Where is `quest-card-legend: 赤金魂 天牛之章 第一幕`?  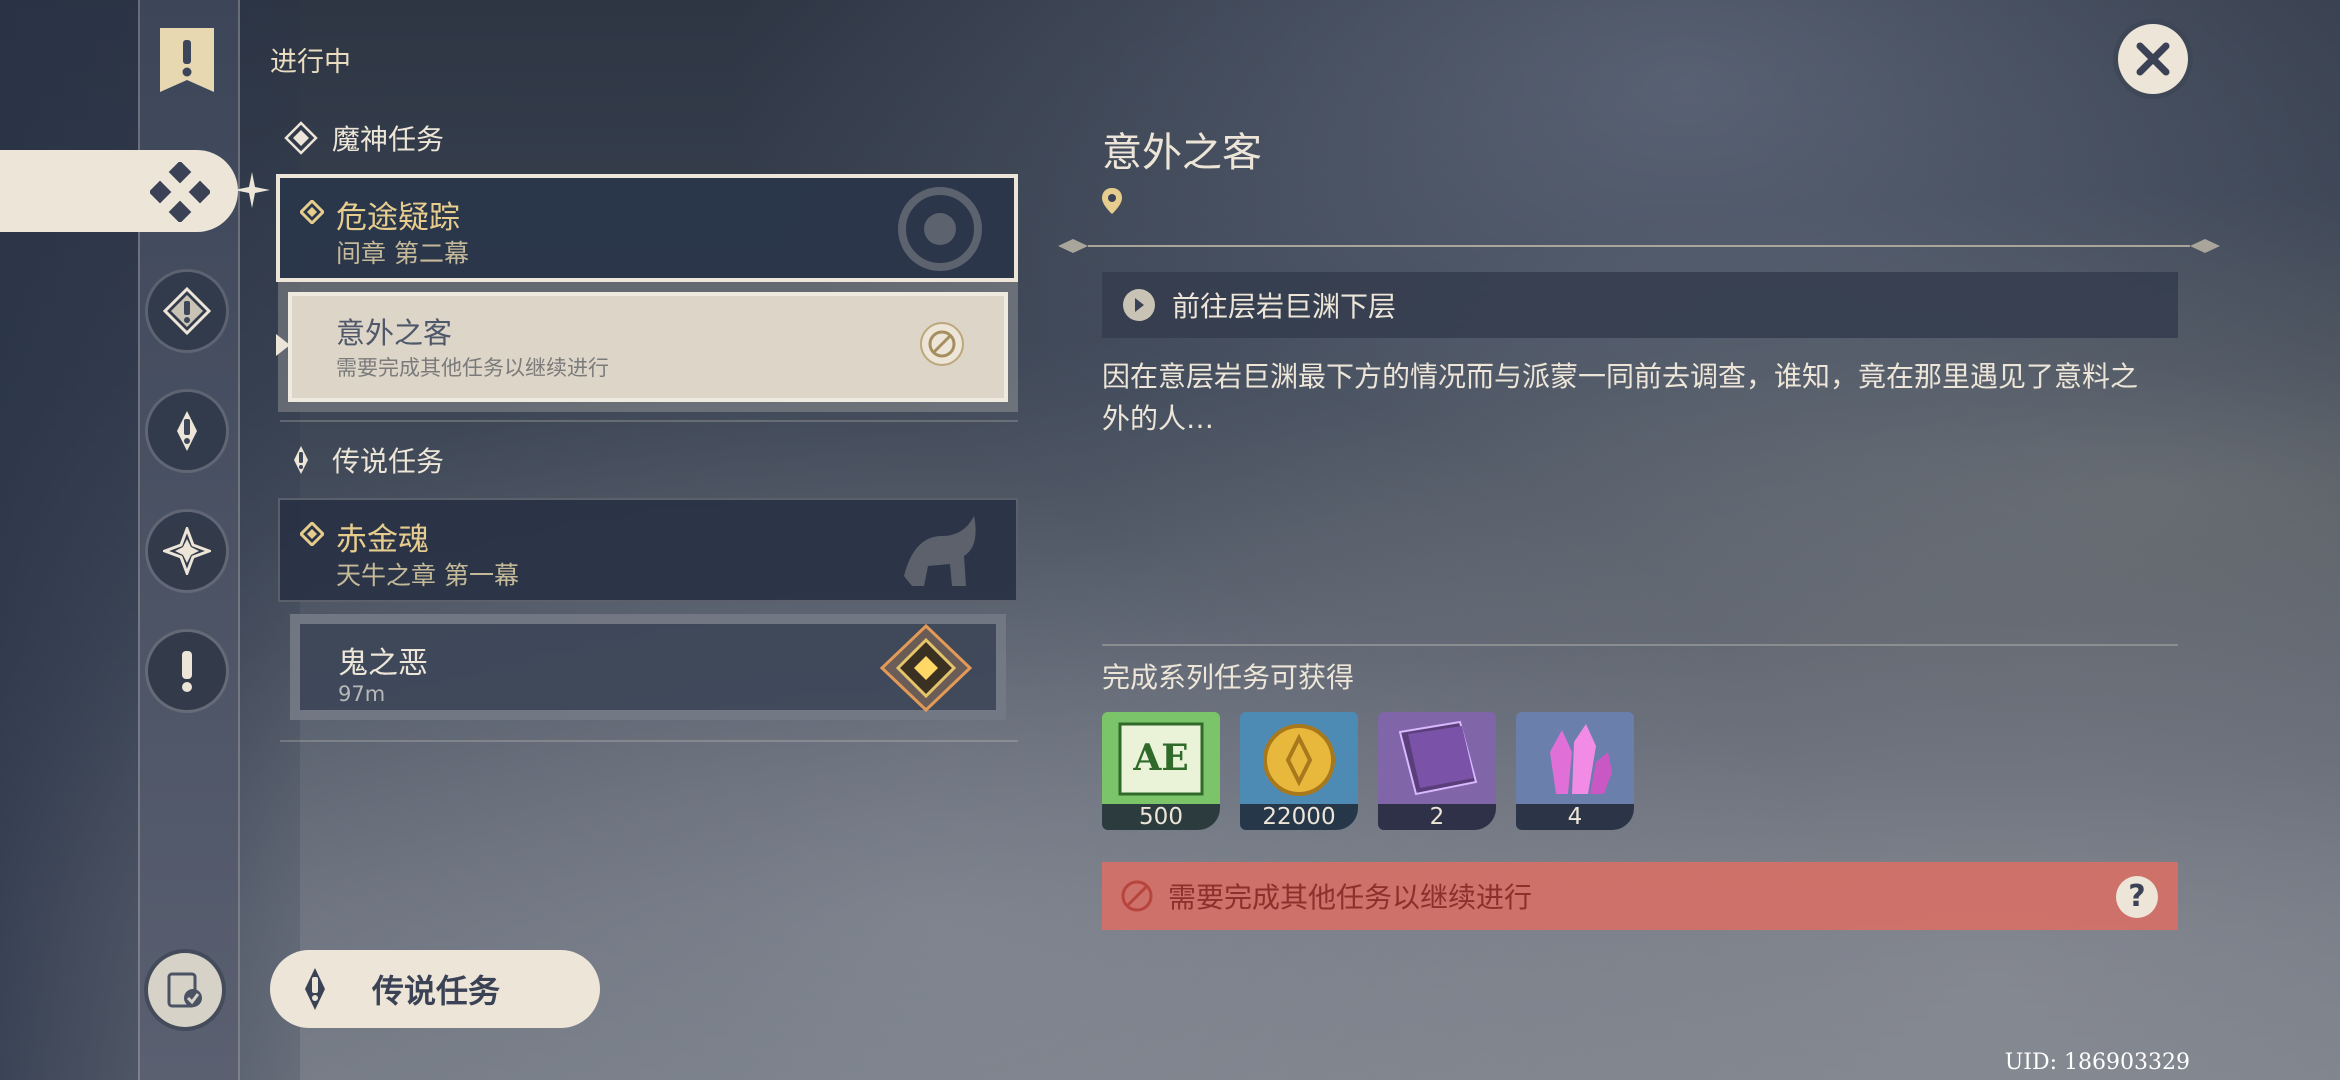 quest-card-legend: 赤金魂 天牛之章 第一幕 is located at coordinates (648, 550).